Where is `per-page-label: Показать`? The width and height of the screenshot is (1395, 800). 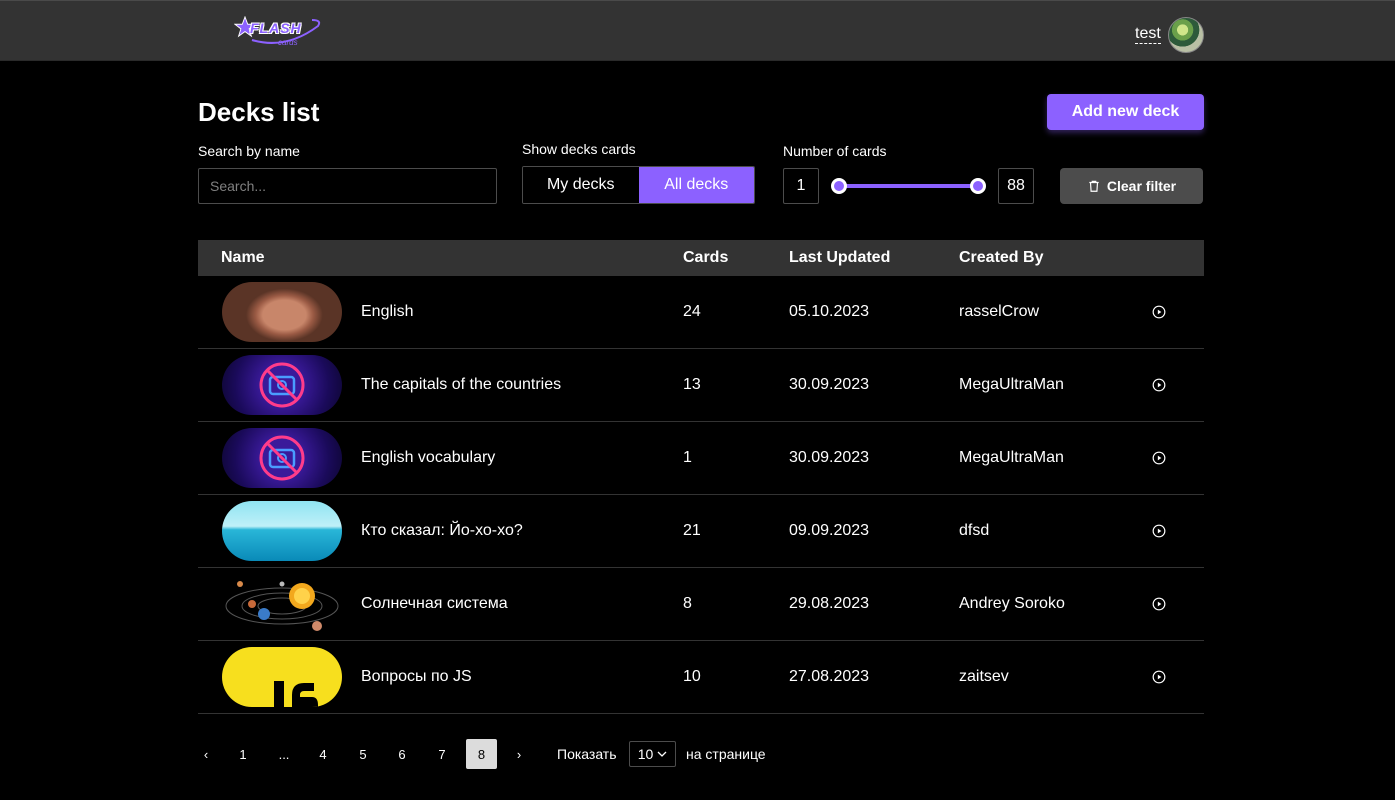 per-page-label: Показать is located at coordinates (587, 754).